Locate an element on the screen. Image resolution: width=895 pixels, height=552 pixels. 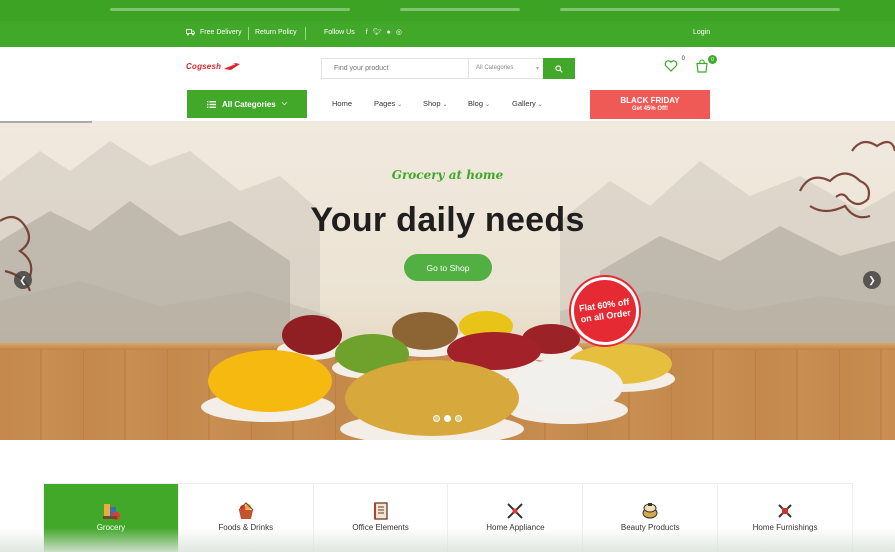
nav-home: Home is located at coordinates (342, 103).